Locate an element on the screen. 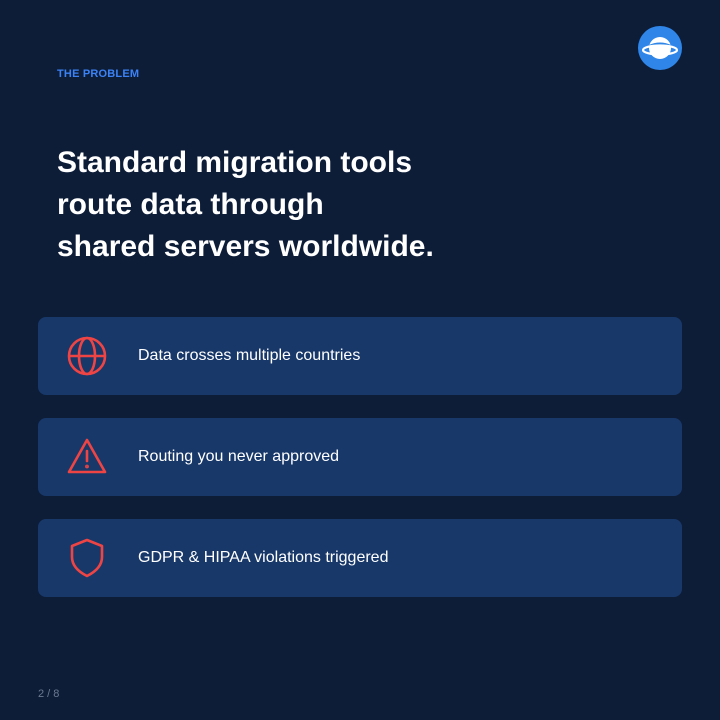 Image resolution: width=720 pixels, height=720 pixels. problem-label: Data crosses multiple countries is located at coordinates (249, 355).